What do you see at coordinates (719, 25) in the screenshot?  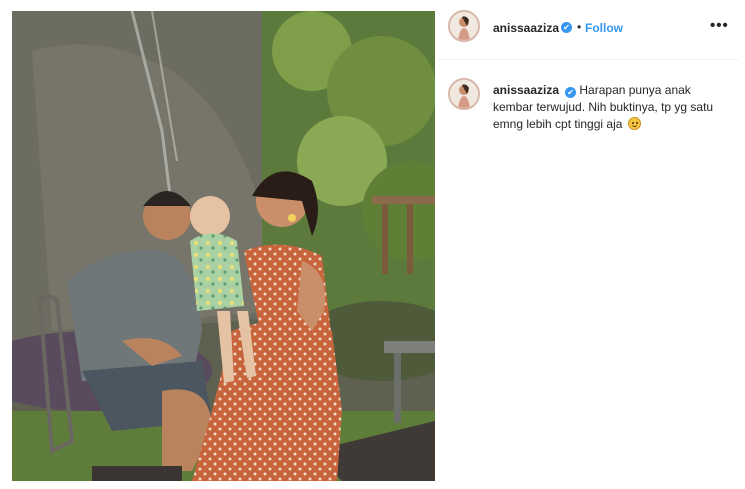 I see `more-options-icon: •••` at bounding box center [719, 25].